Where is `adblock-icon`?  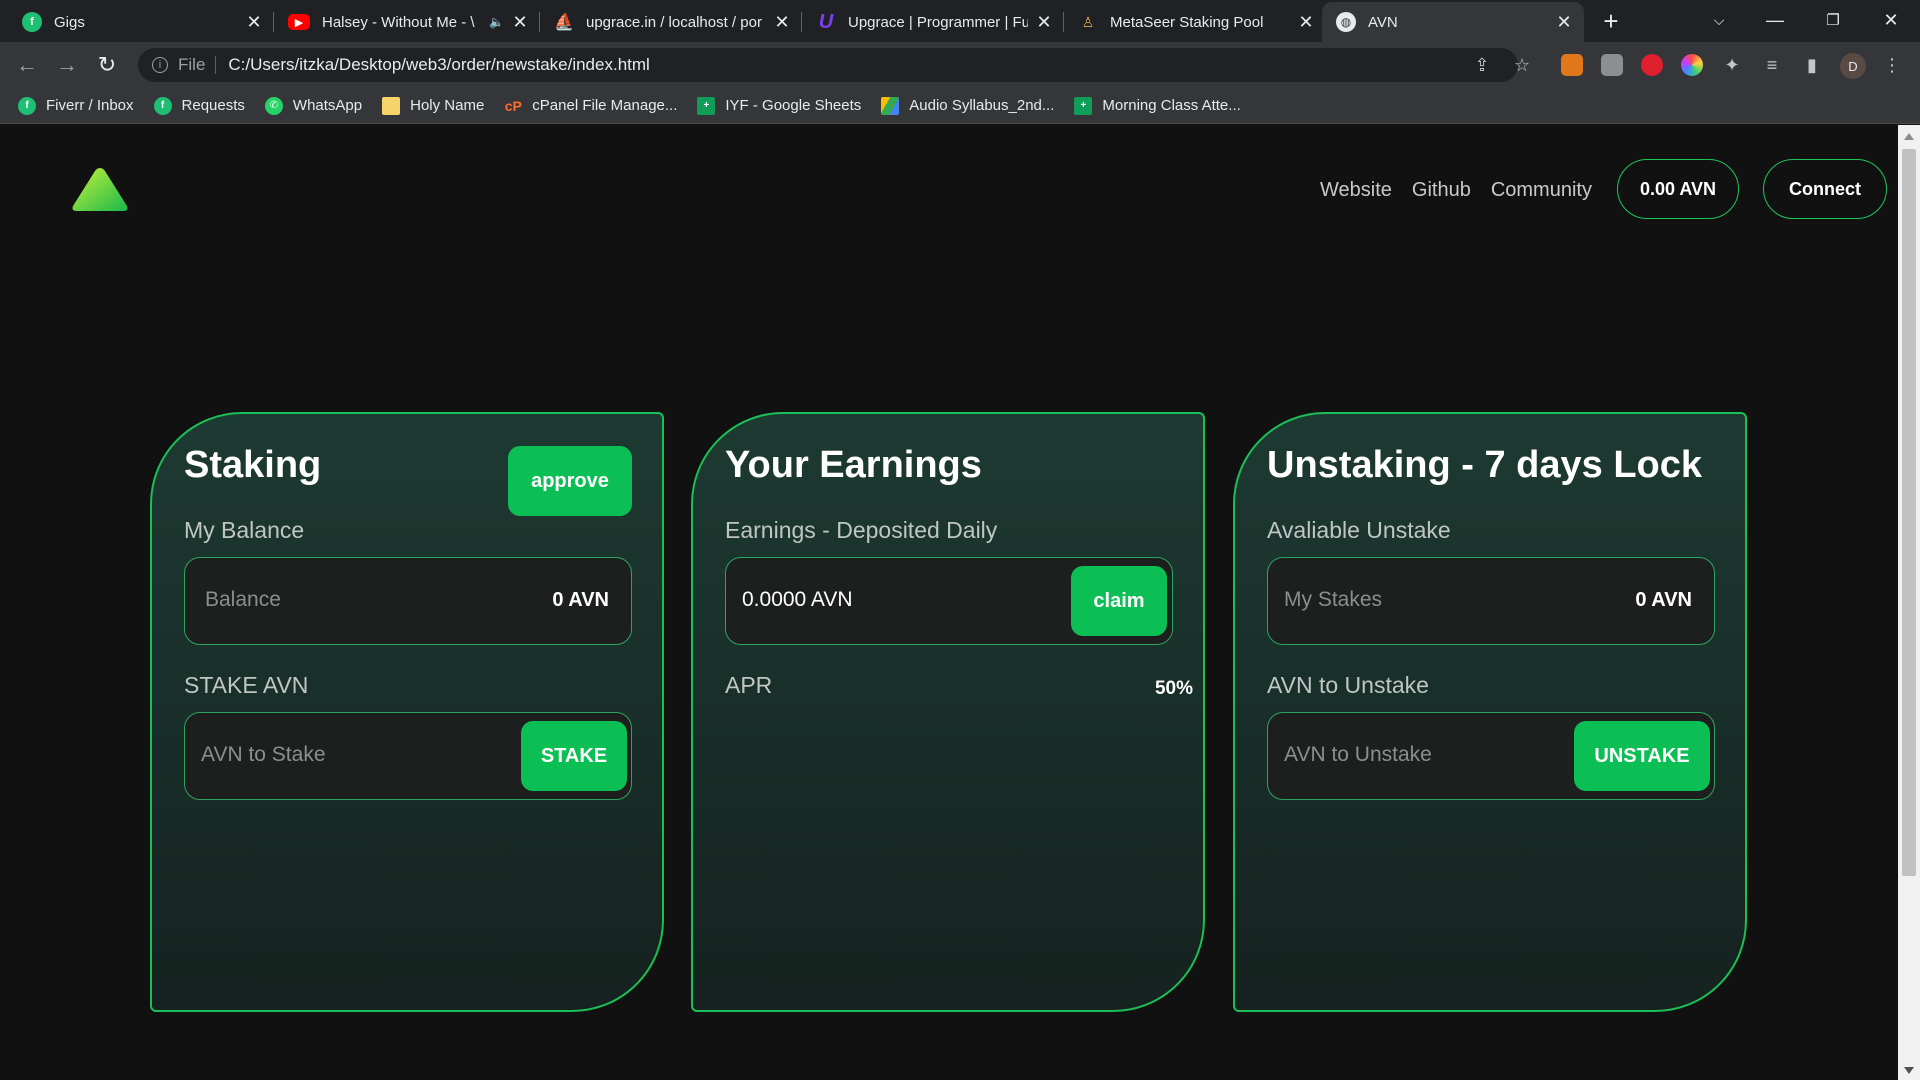 adblock-icon is located at coordinates (1652, 65).